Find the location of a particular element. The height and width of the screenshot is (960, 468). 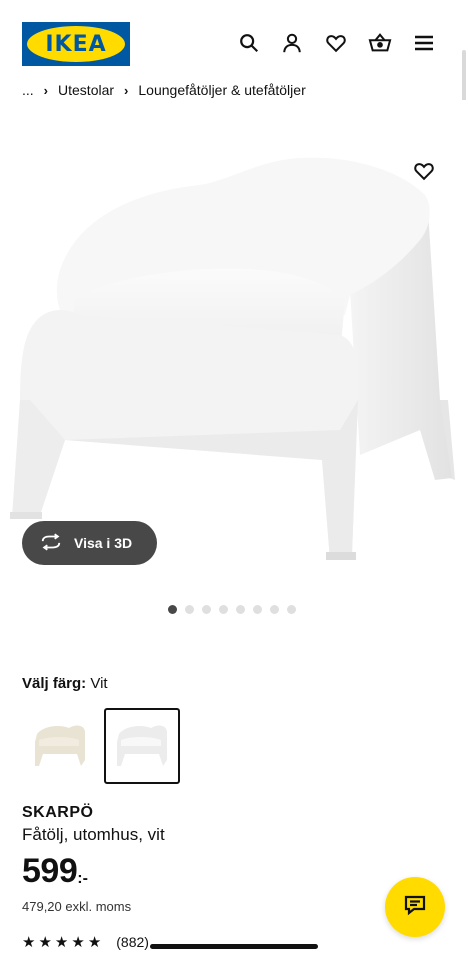

favorite-heart-icon is located at coordinates (424, 171).